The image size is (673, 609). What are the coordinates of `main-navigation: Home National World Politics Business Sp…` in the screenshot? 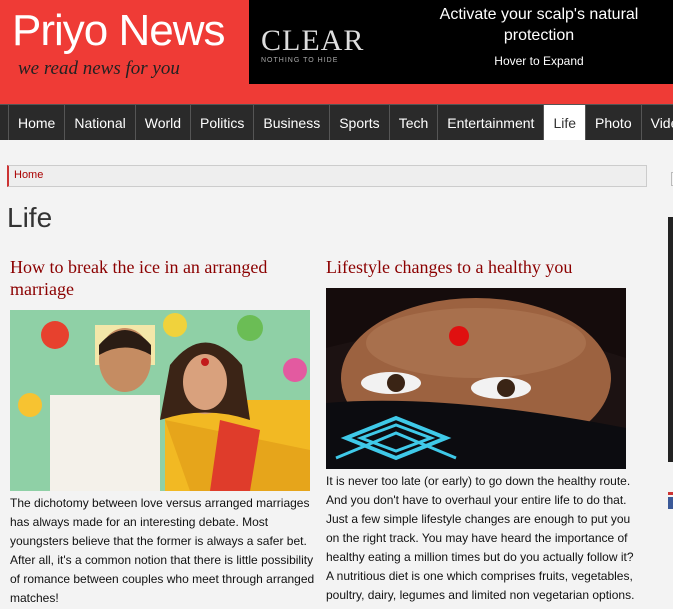 It's located at (336, 122).